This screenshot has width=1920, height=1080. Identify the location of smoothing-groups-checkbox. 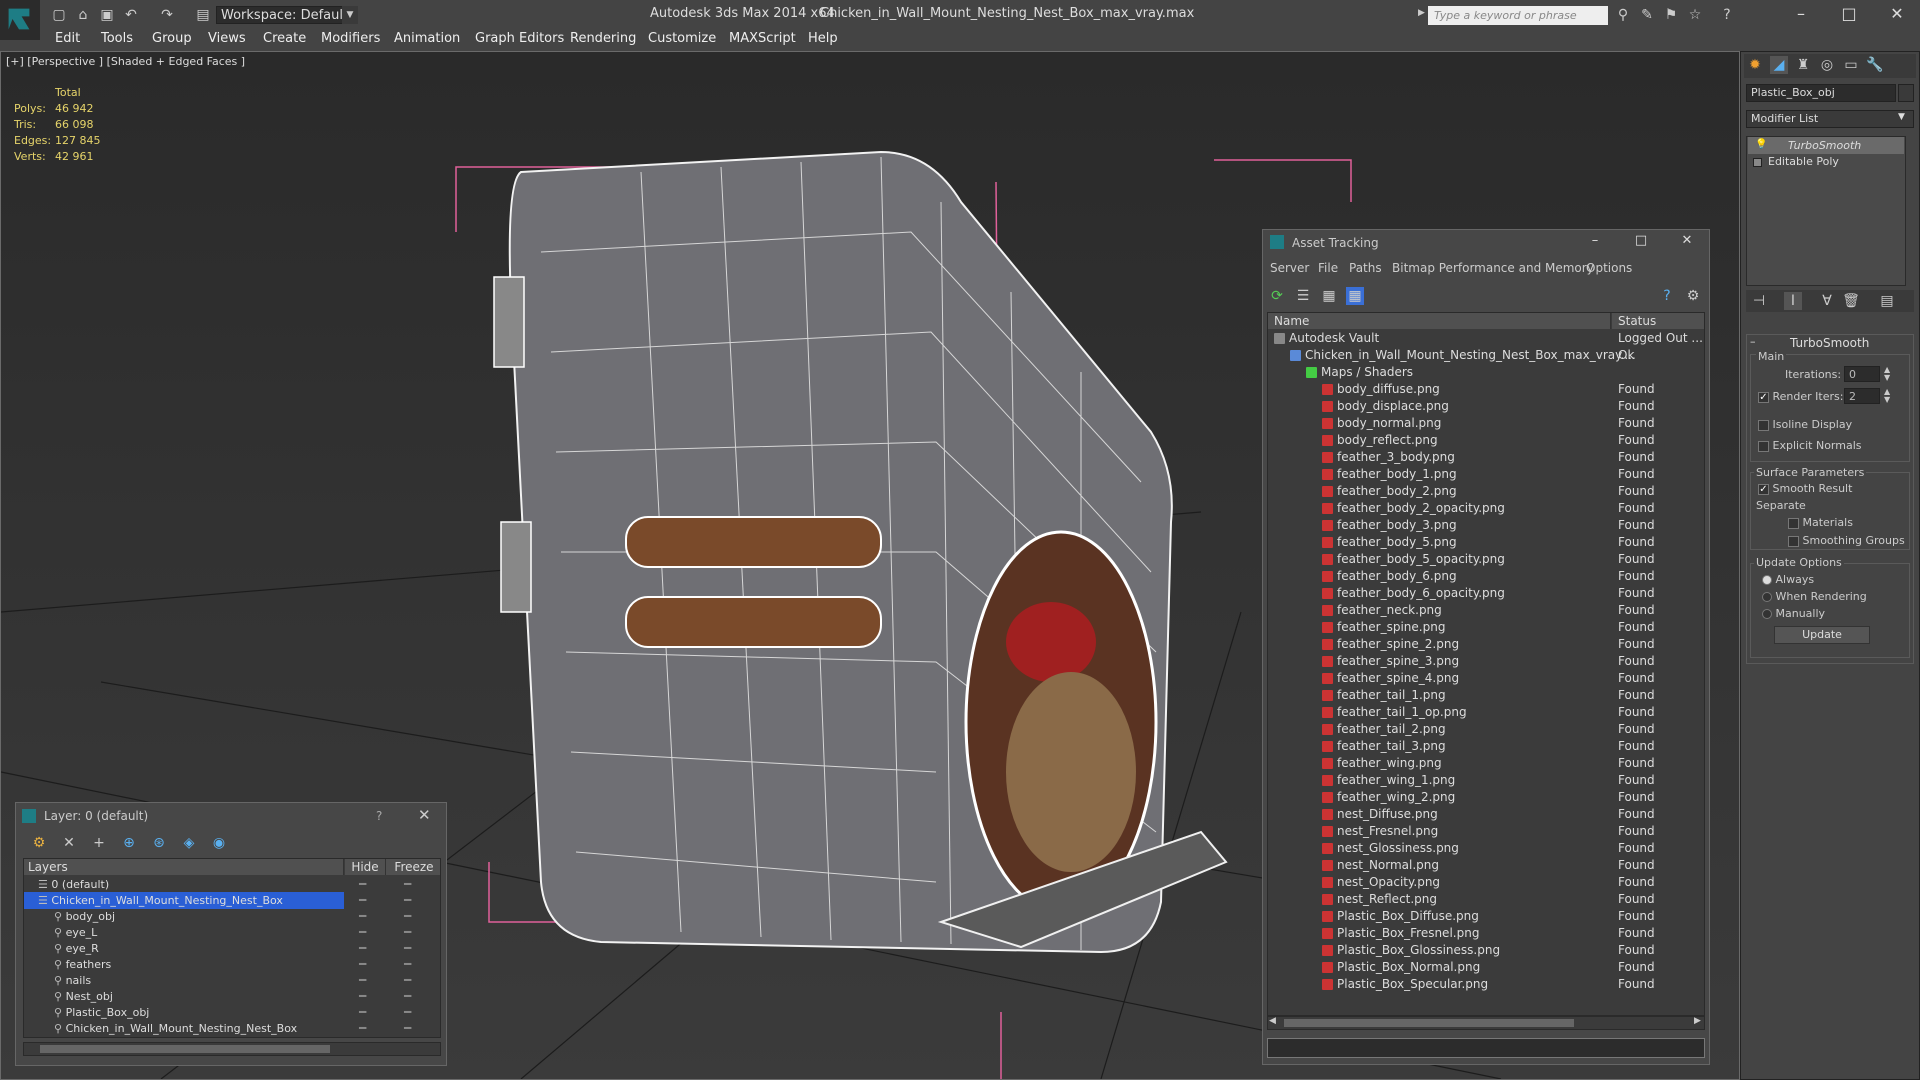
(1793, 541).